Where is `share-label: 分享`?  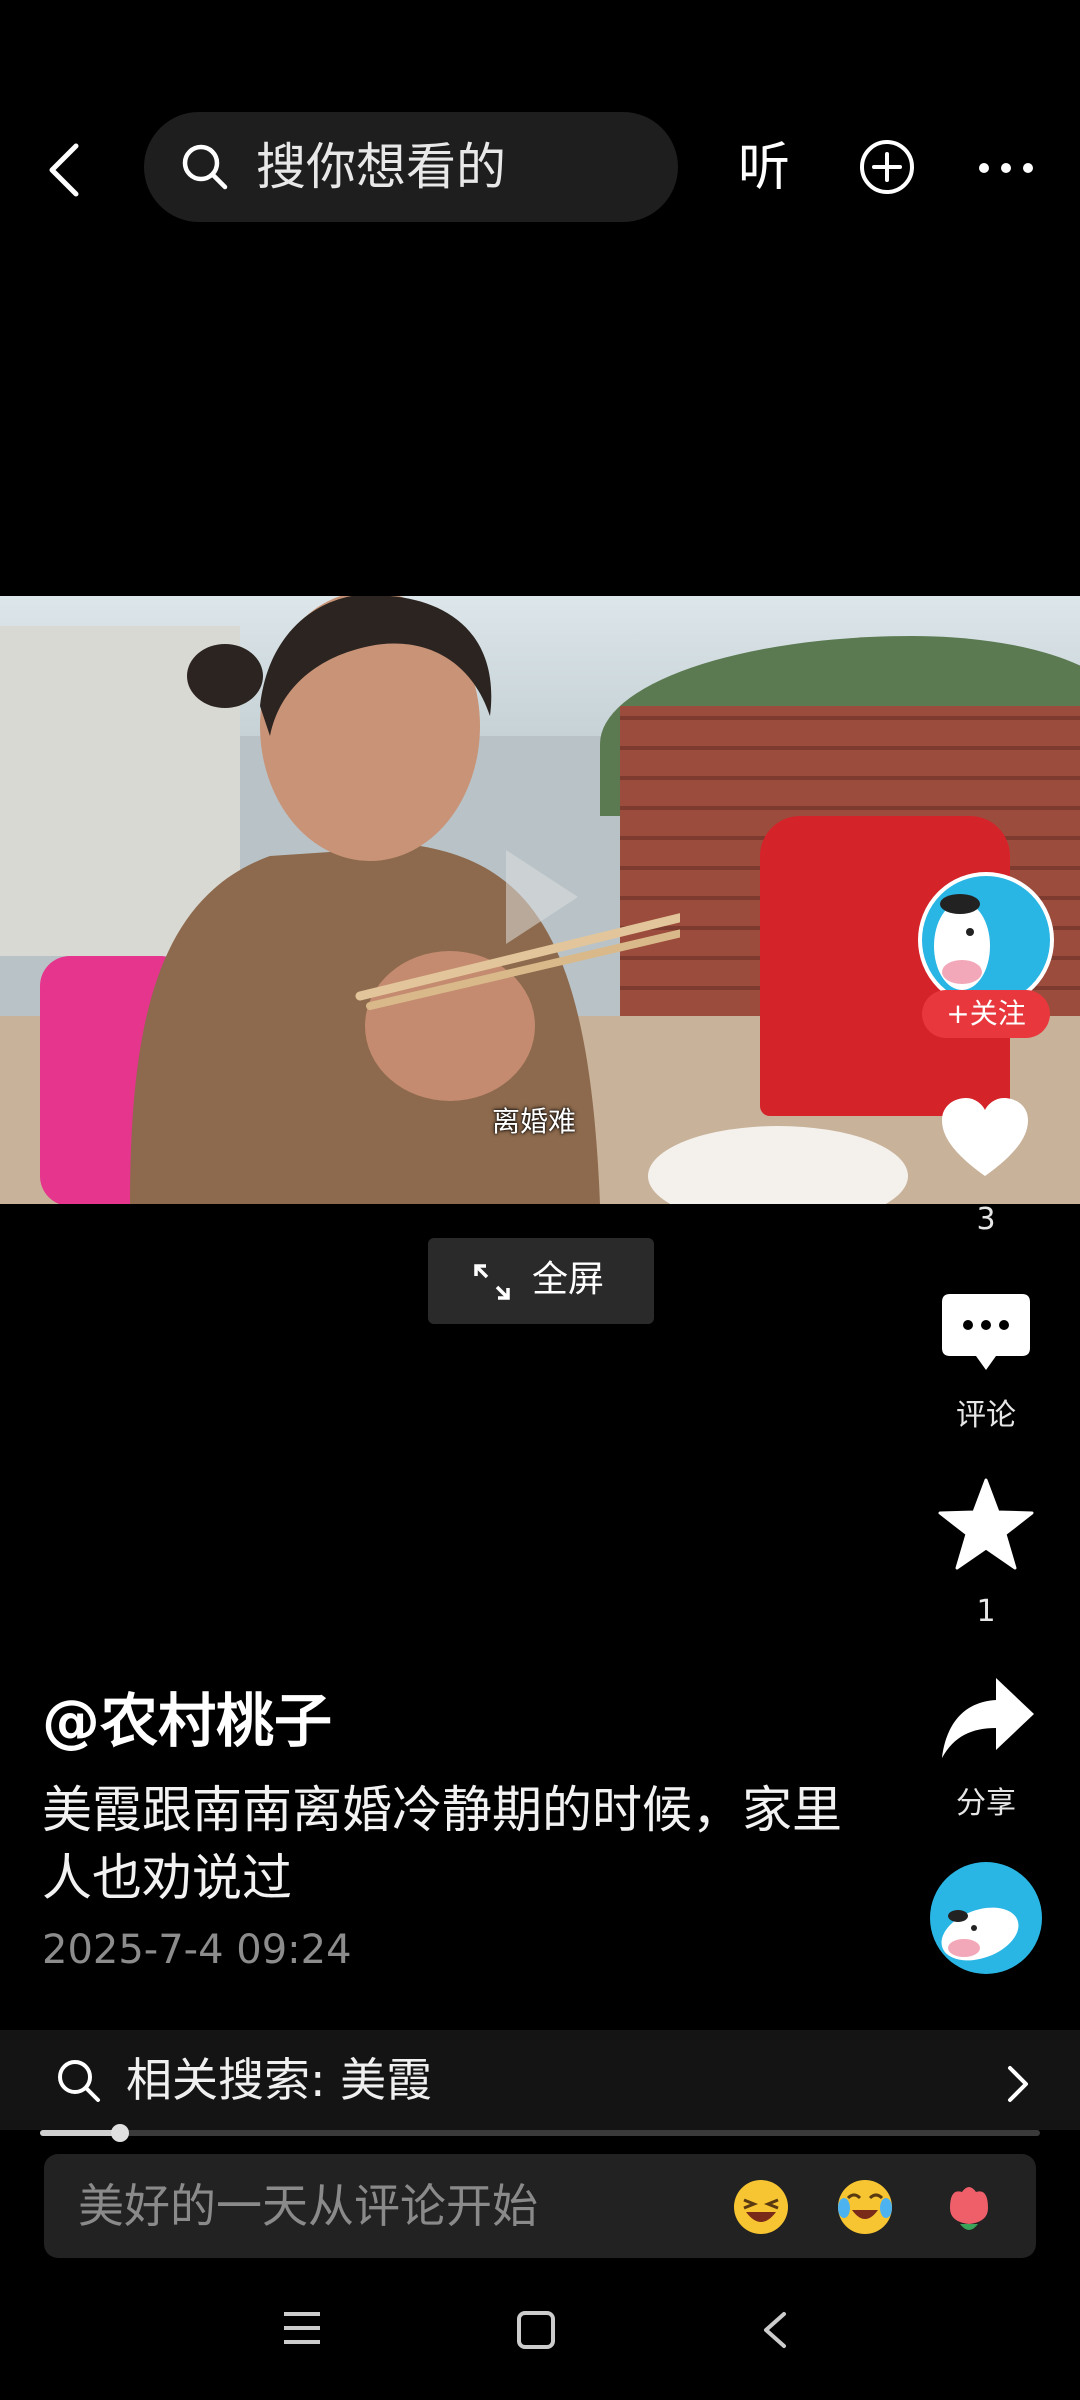 share-label: 分享 is located at coordinates (986, 1803).